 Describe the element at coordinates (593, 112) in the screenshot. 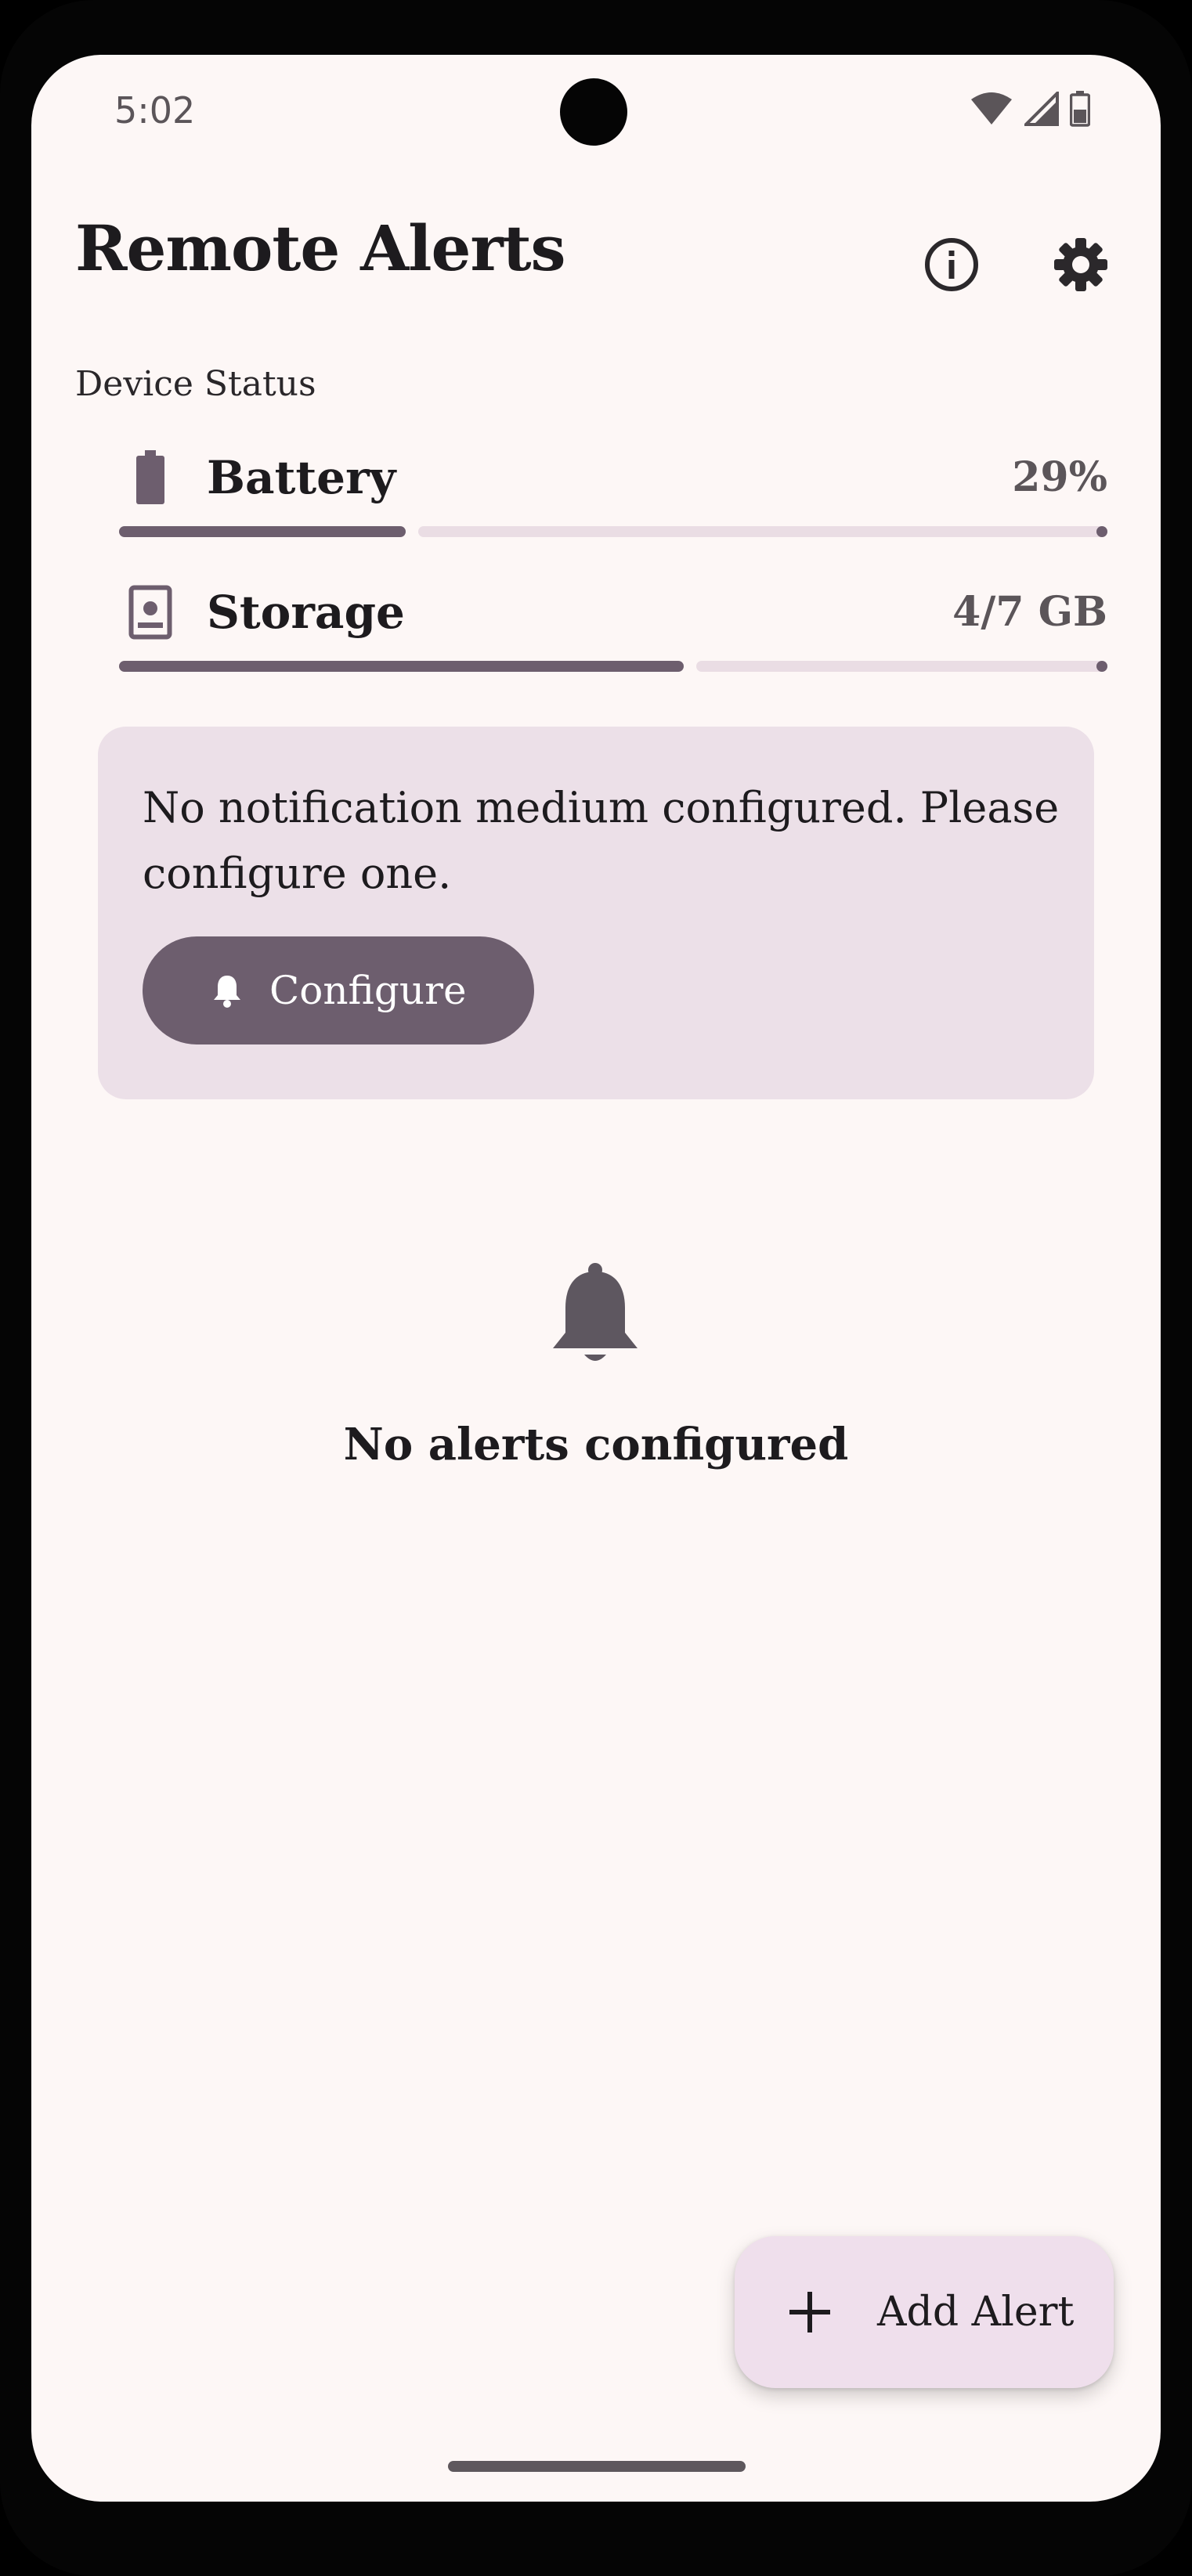

I see `front-camera` at that location.